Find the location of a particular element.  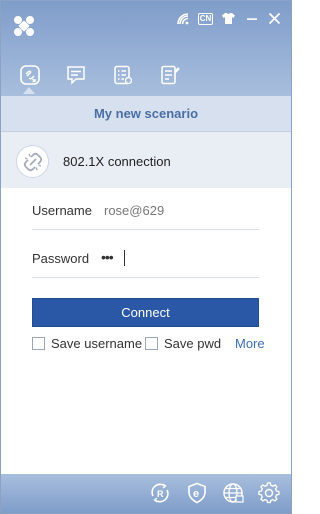

broken-link-icon is located at coordinates (32, 161).